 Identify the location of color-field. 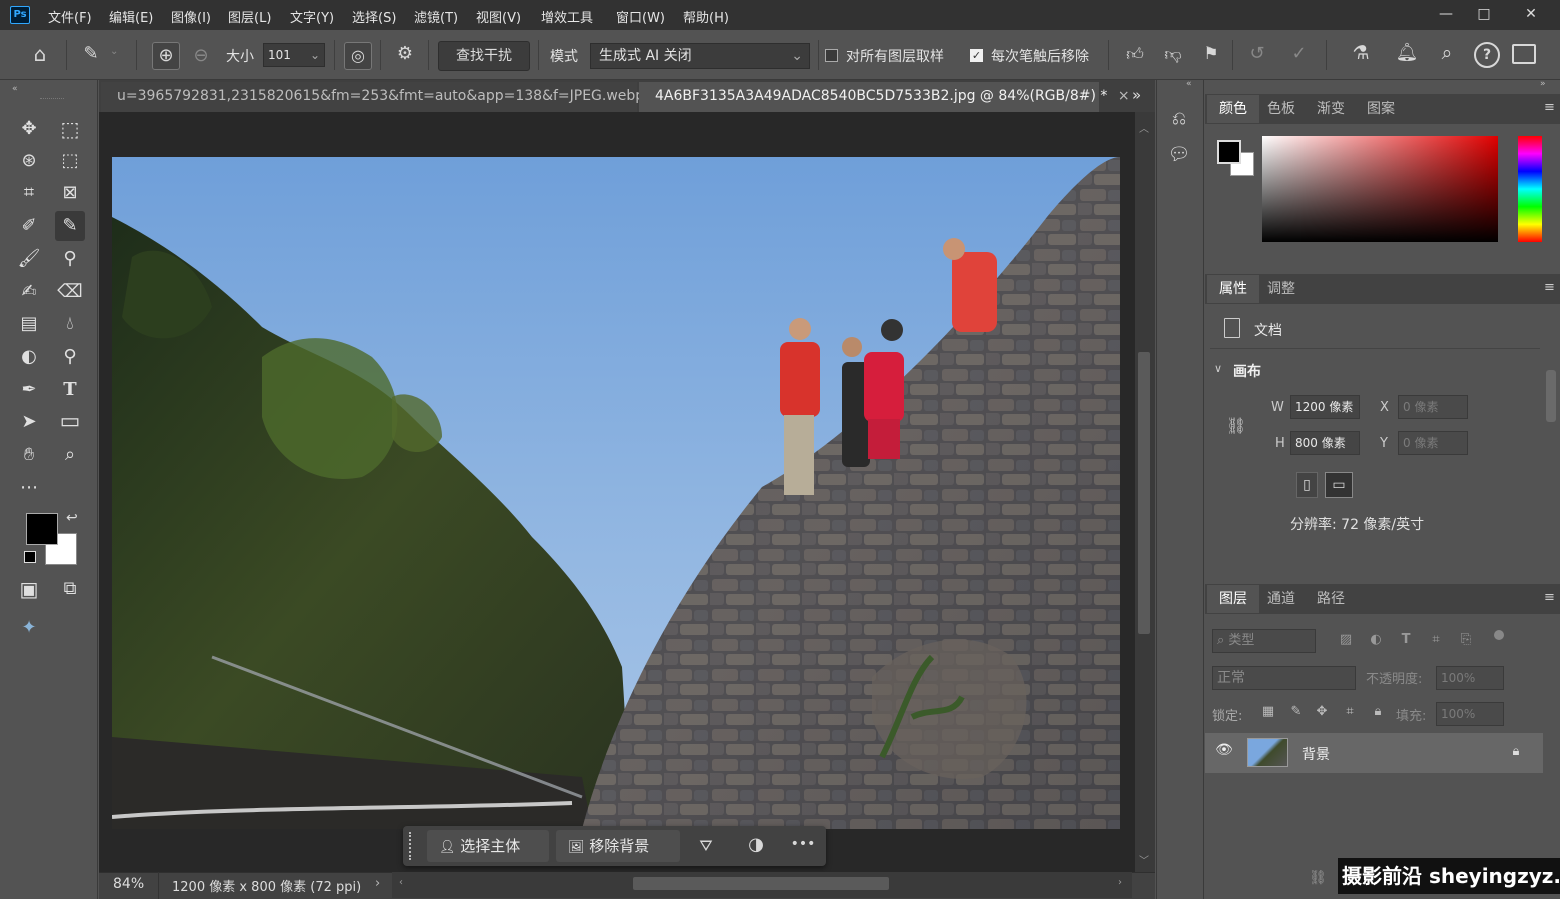
(1380, 189).